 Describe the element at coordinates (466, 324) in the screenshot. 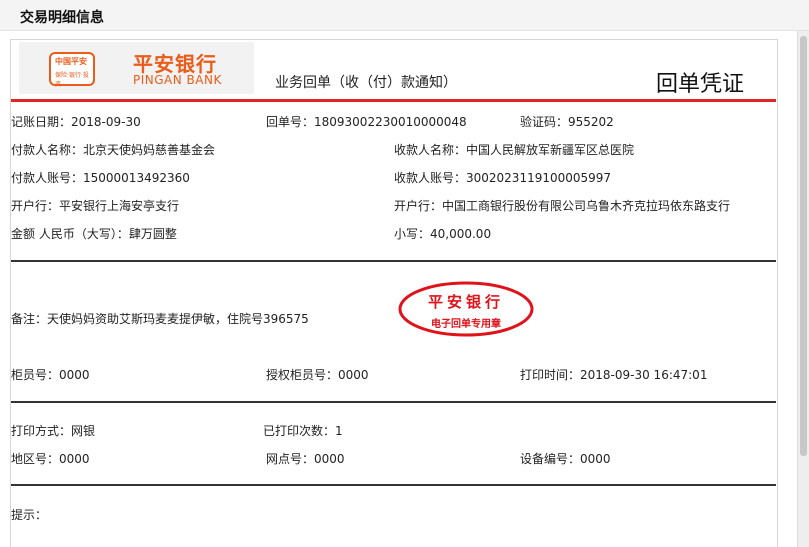

I see `seal-bottom-text: 电子回单专用章` at that location.